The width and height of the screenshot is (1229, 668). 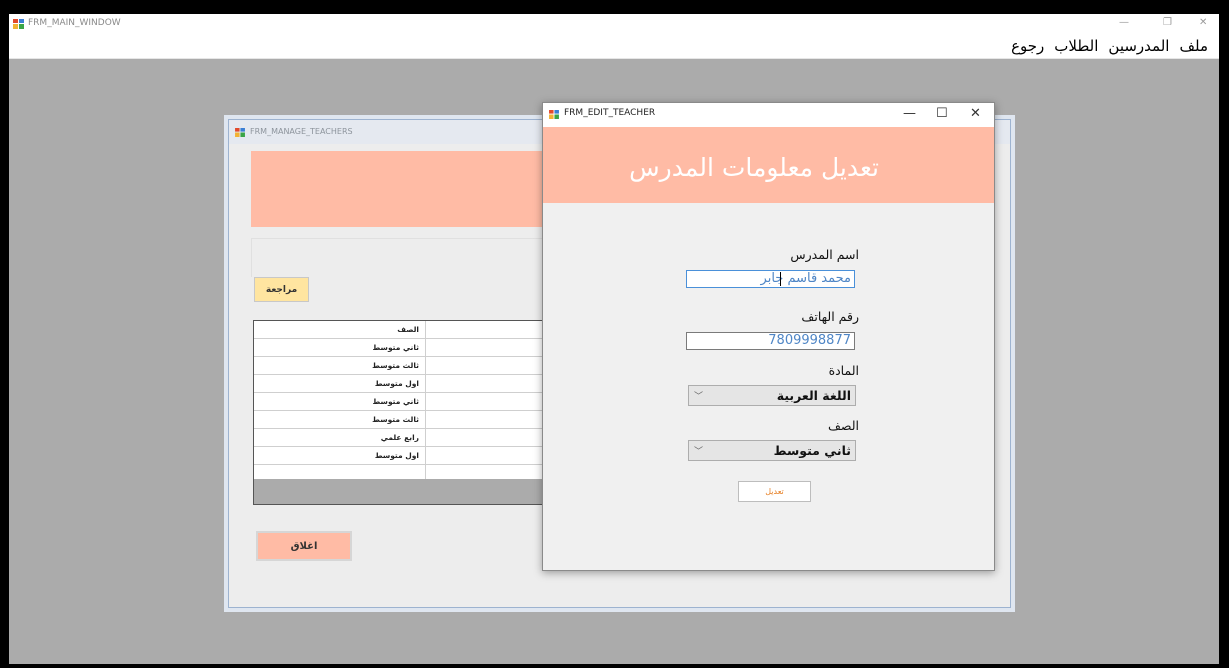 I want to click on grid-empty-area, so click(x=400, y=491).